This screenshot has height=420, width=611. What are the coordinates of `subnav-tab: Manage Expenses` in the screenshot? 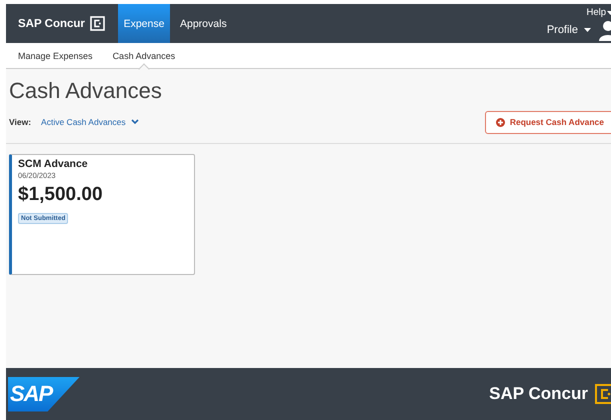 It's located at (55, 55).